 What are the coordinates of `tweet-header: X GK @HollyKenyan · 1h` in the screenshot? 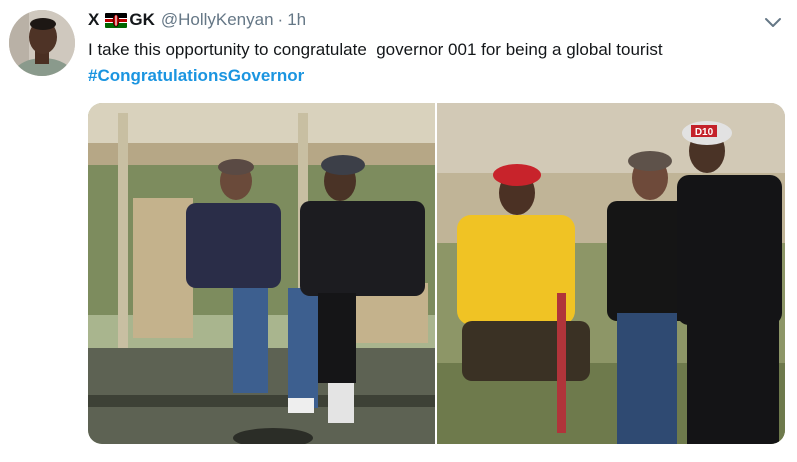 It's located at (197, 20).